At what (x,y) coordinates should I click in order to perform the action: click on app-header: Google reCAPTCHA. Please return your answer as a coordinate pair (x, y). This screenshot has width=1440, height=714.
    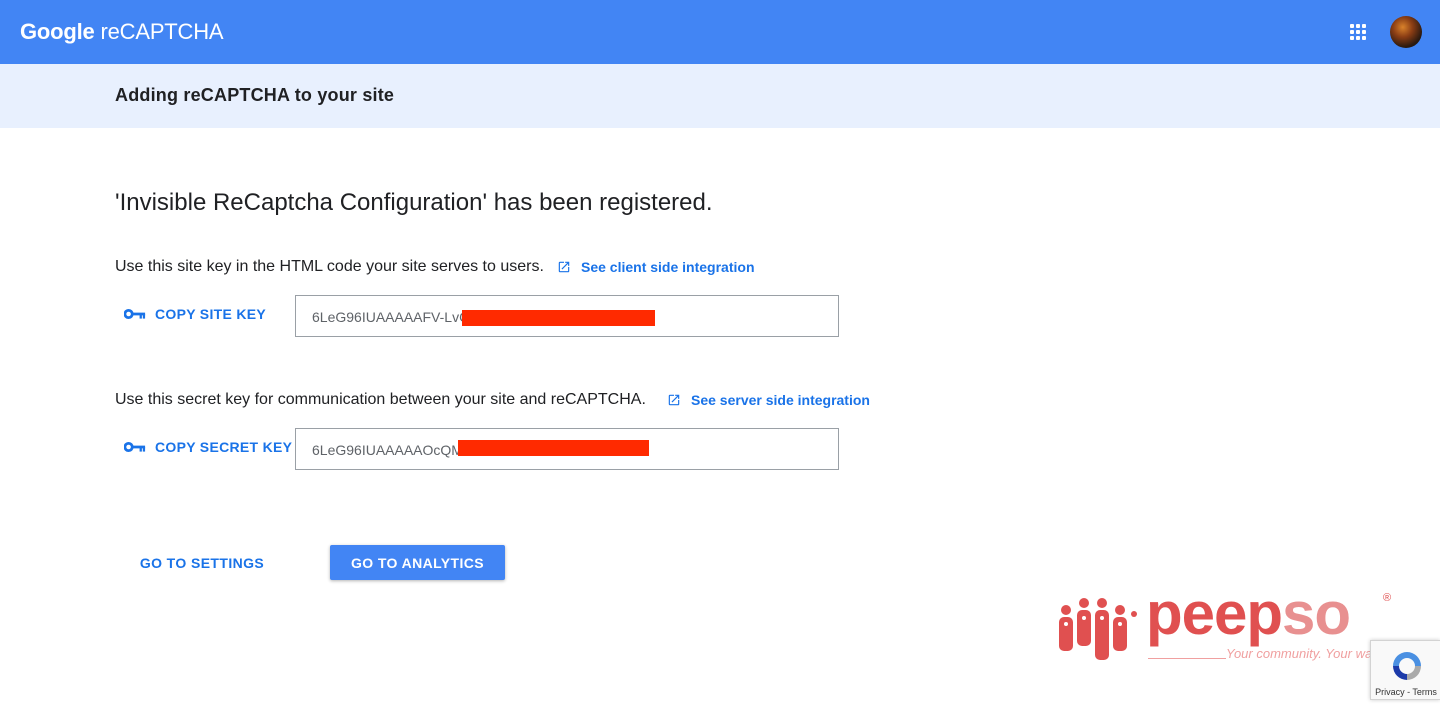
    Looking at the image, I should click on (720, 32).